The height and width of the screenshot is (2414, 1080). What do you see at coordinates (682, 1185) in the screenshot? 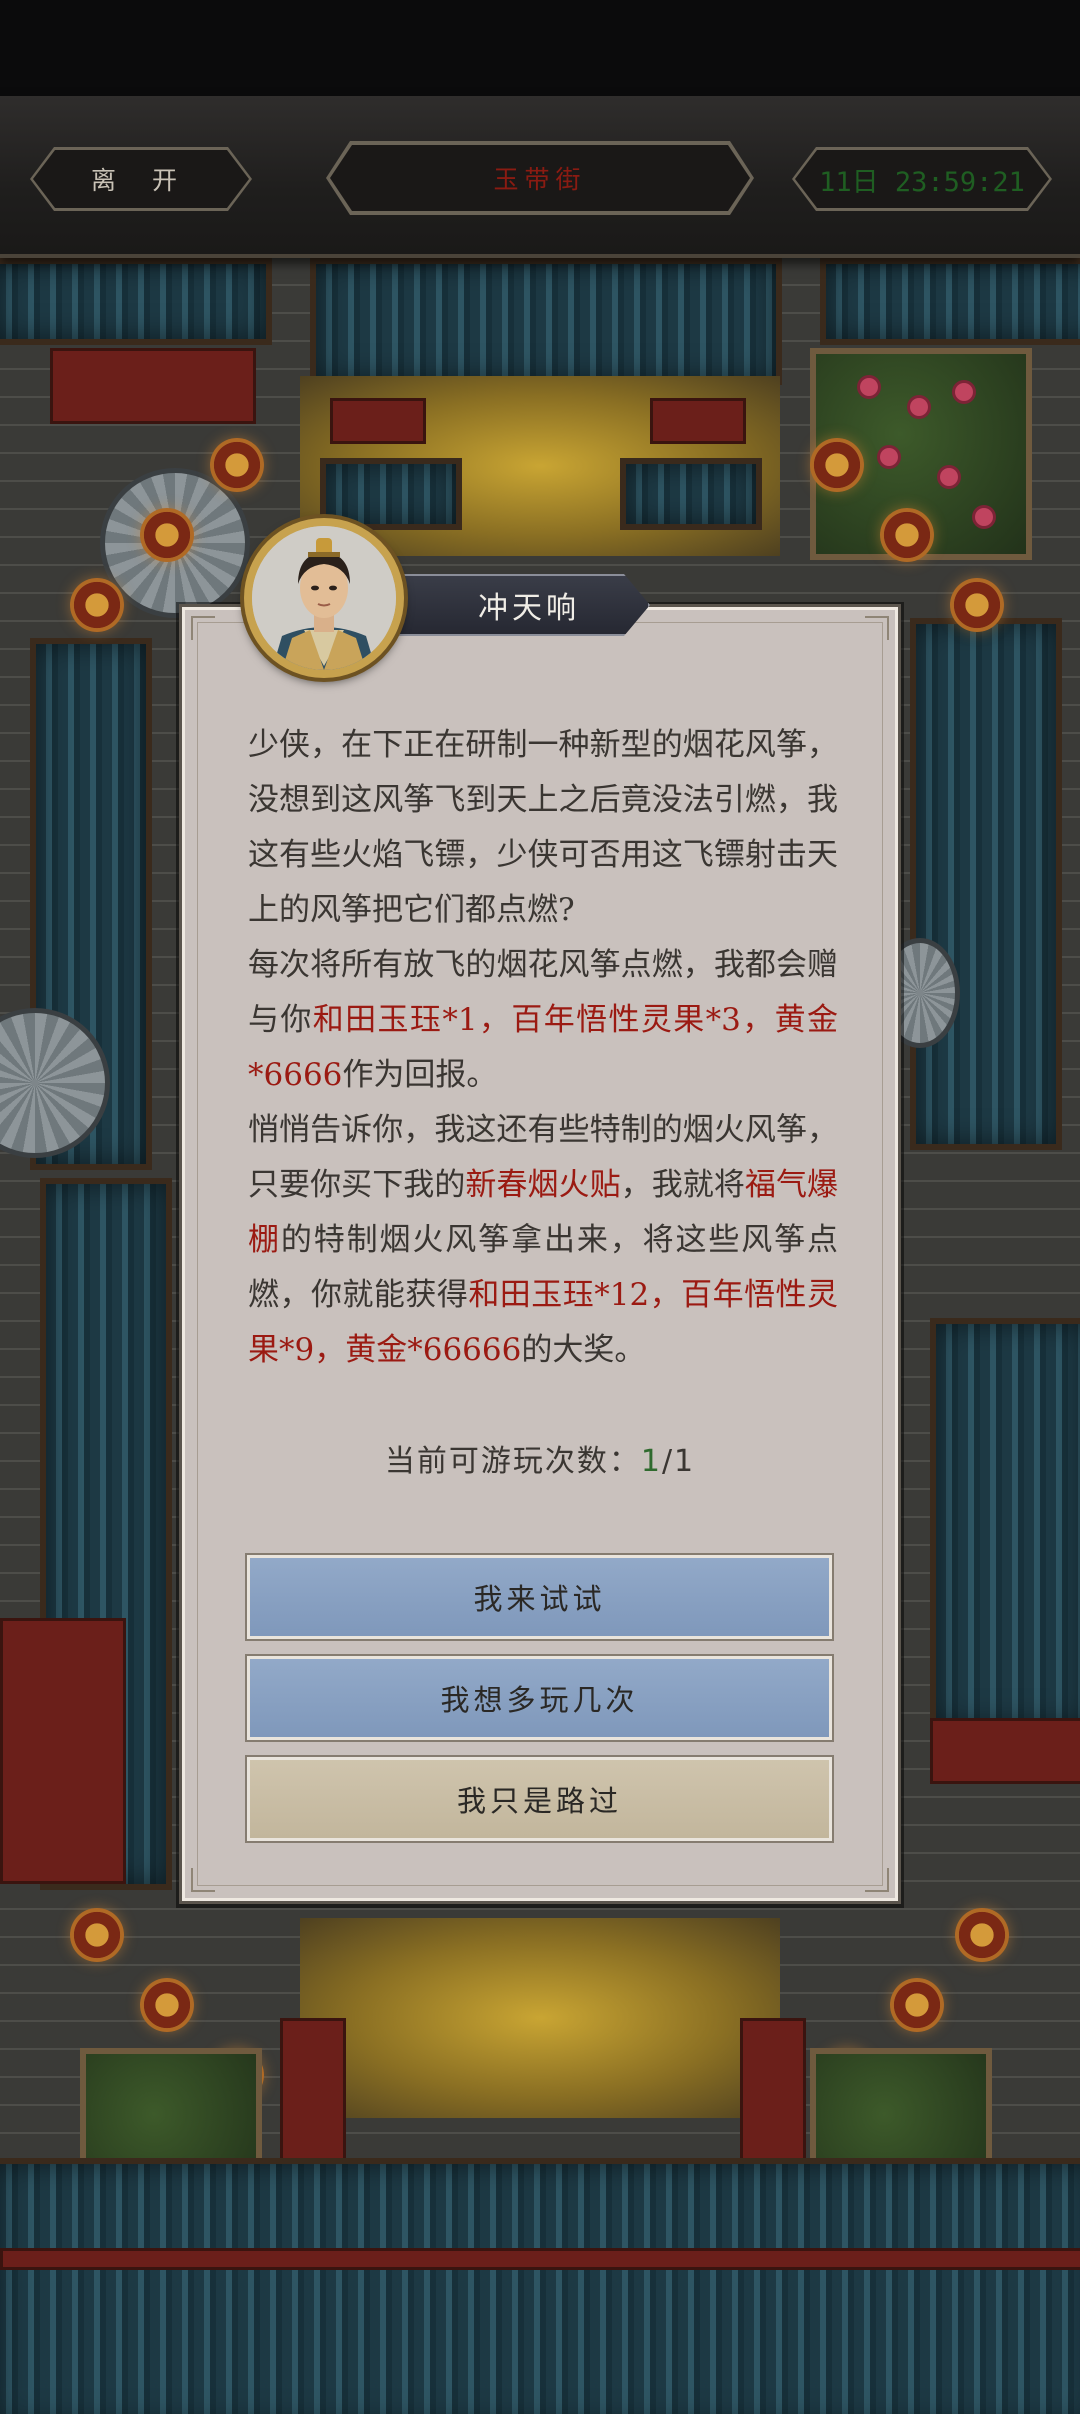
I see `story-text: ，我就将` at bounding box center [682, 1185].